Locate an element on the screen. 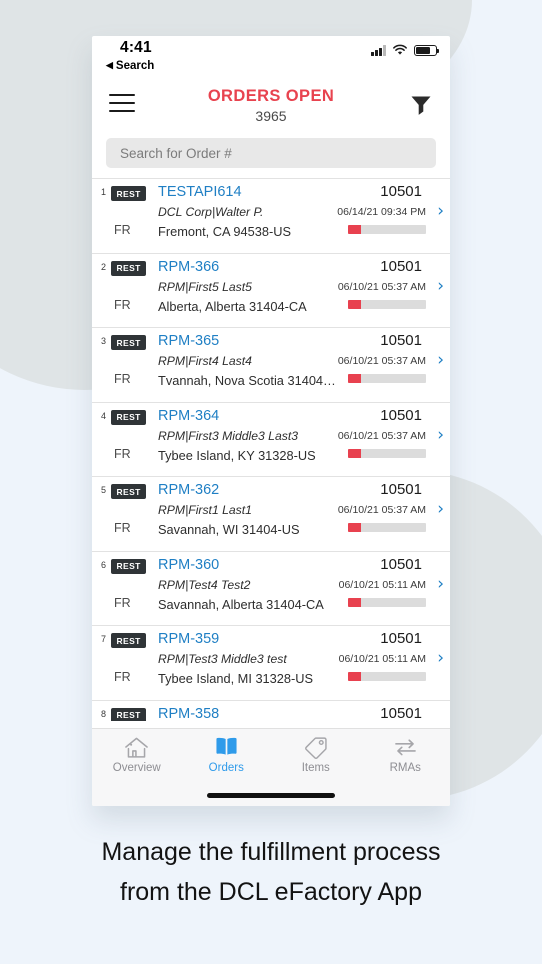  customer-name: RPM|First5 Last5 is located at coordinates (205, 286).